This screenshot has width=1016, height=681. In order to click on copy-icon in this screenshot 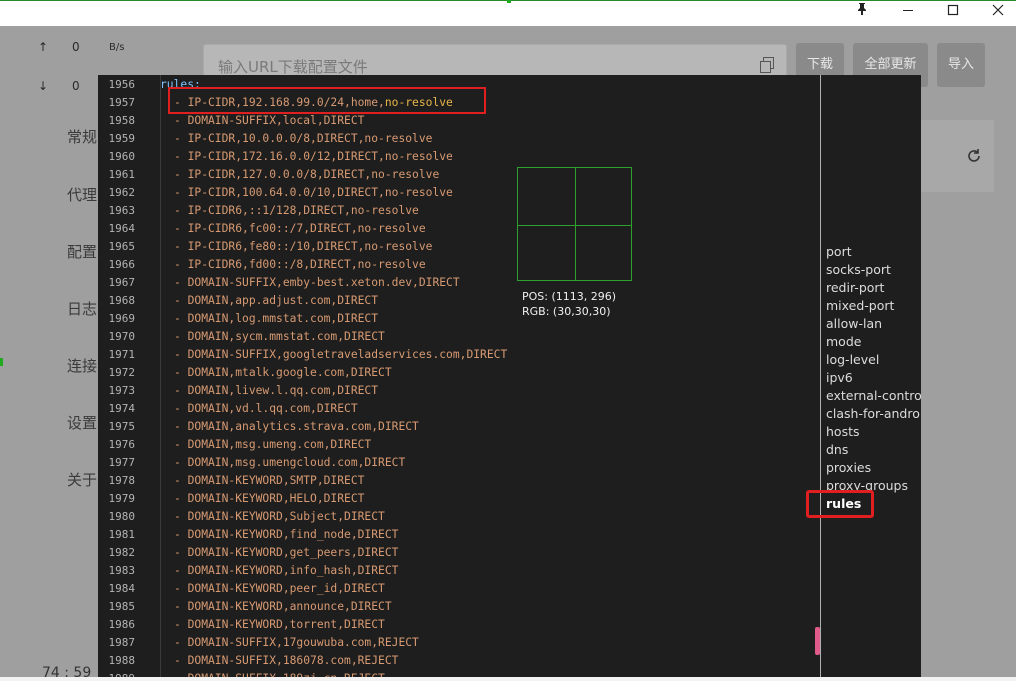, I will do `click(767, 65)`.